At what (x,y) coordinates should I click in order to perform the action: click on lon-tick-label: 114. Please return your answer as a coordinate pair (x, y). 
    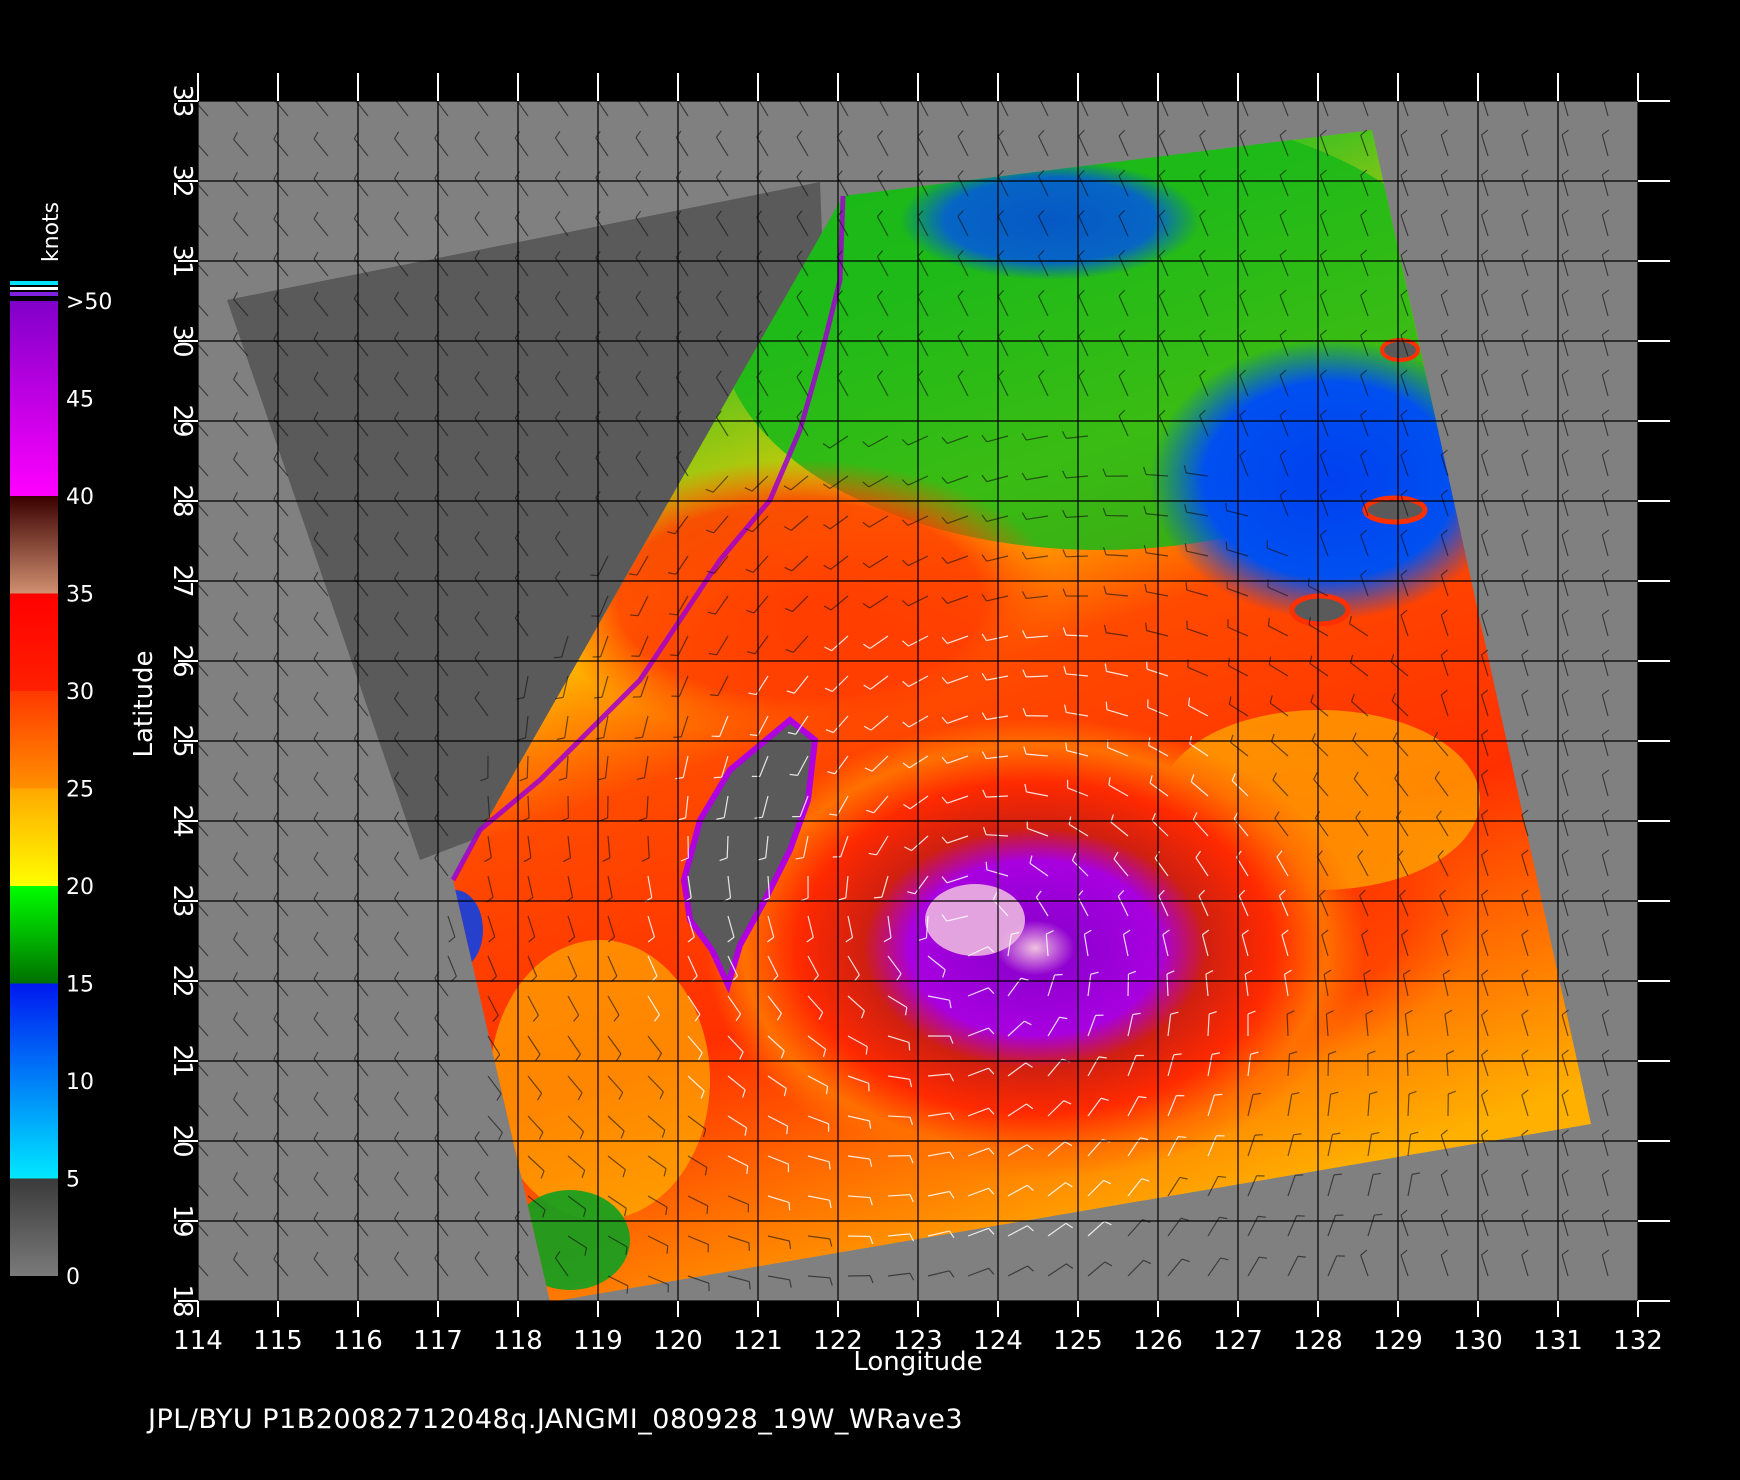
    Looking at the image, I should click on (198, 1341).